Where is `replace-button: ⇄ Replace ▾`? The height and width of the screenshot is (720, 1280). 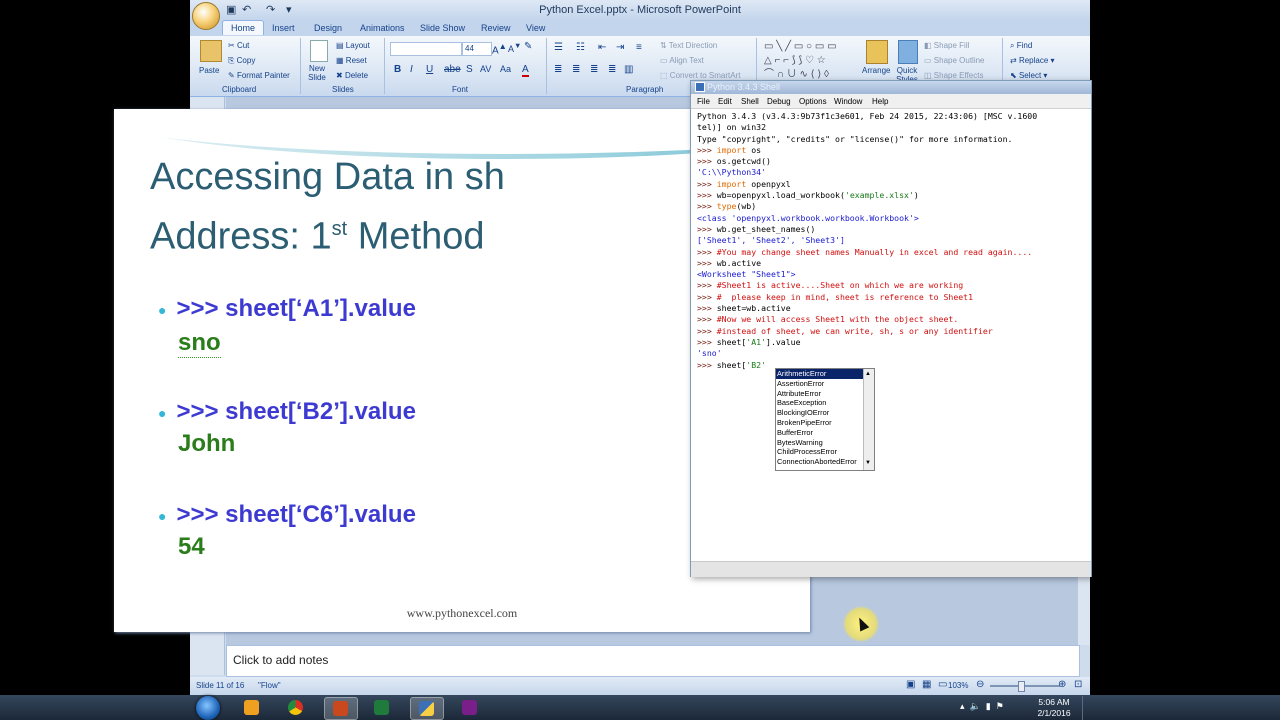 replace-button: ⇄ Replace ▾ is located at coordinates (1032, 60).